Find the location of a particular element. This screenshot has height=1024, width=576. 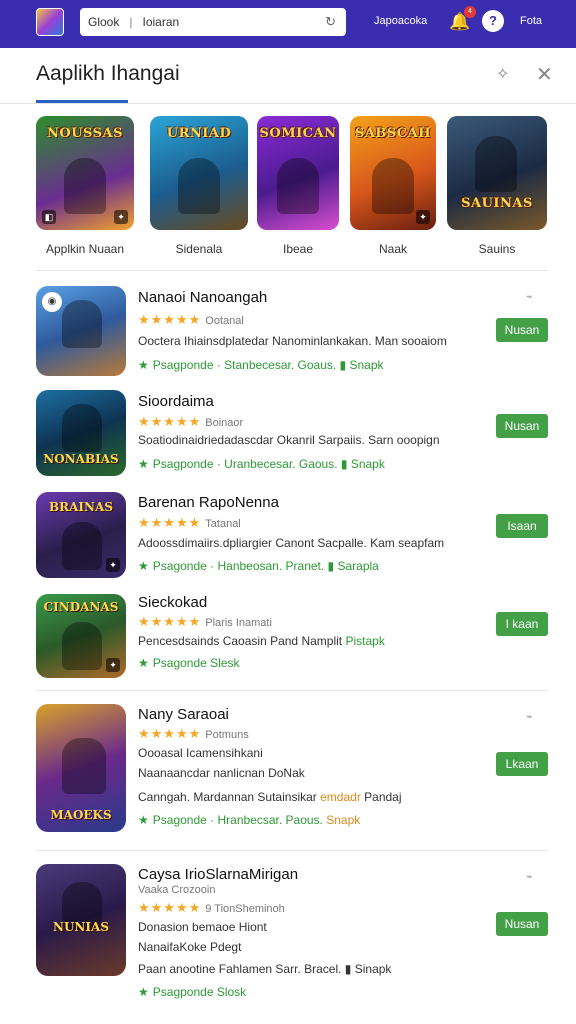

app-thumbnail: CINDANAS ✦ is located at coordinates (81, 636).